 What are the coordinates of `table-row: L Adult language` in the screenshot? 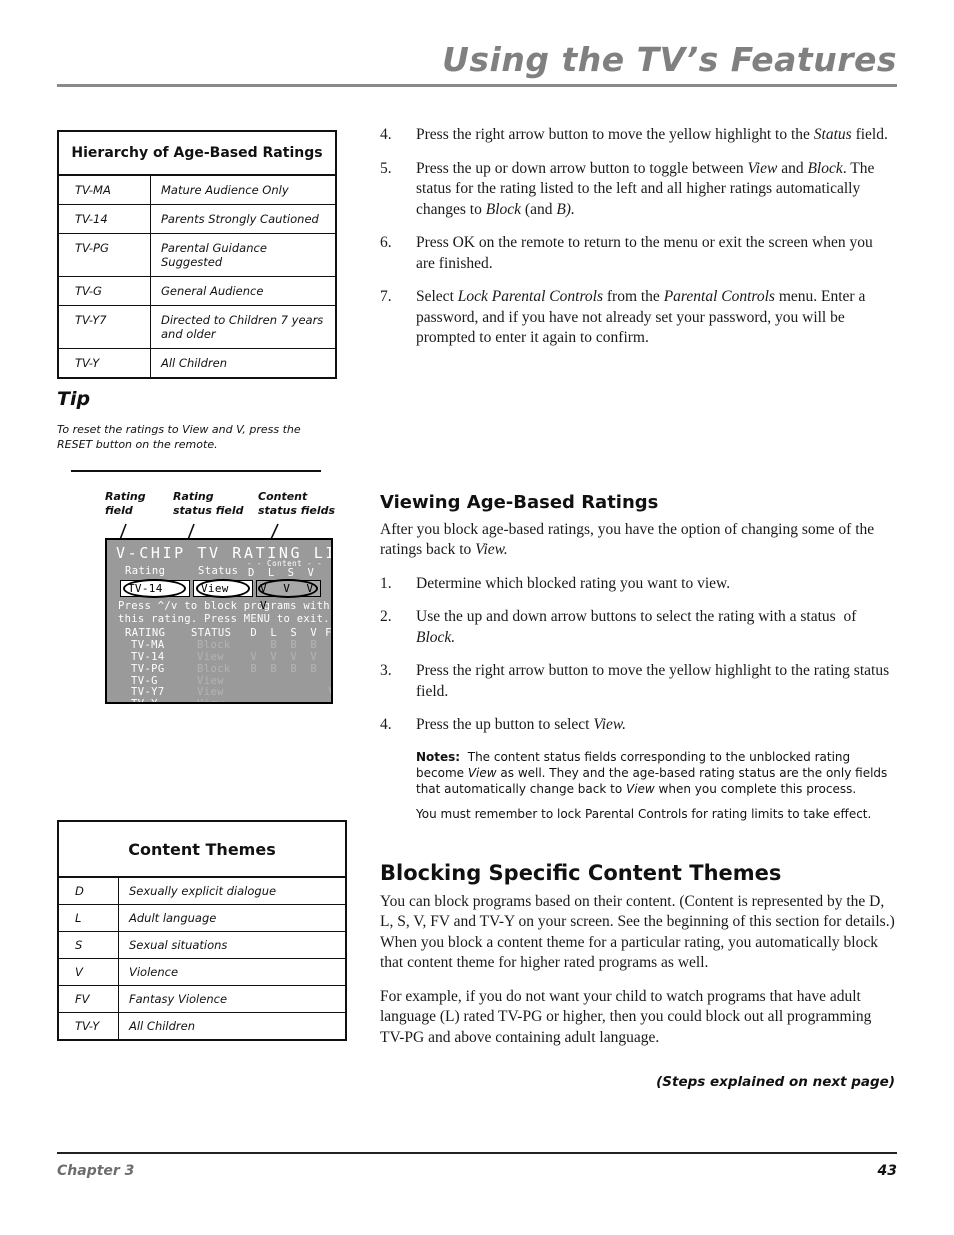 It's located at (202, 918).